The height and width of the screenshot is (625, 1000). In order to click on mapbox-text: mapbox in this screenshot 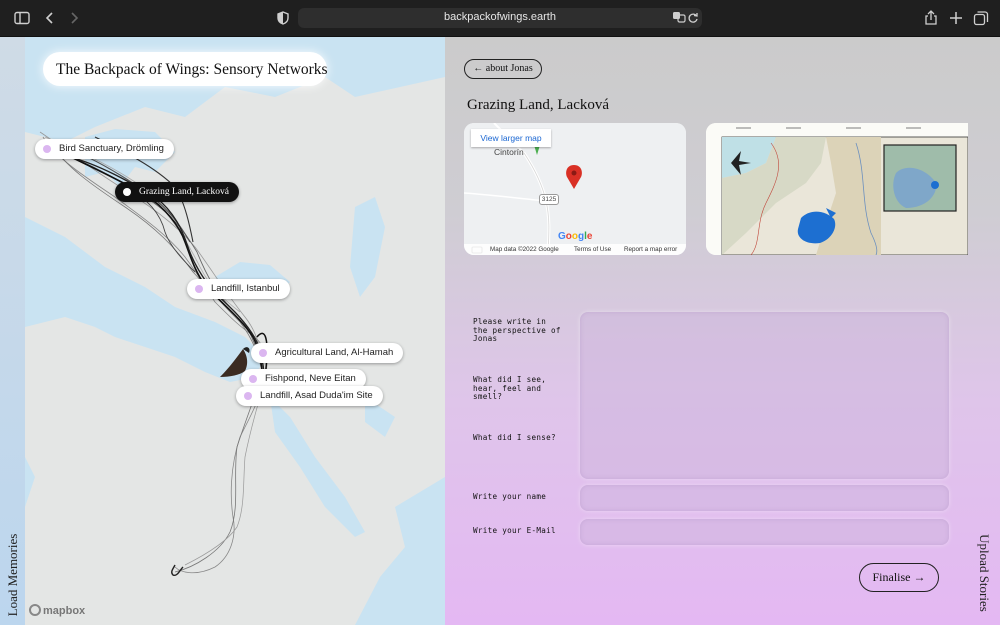, I will do `click(64, 611)`.